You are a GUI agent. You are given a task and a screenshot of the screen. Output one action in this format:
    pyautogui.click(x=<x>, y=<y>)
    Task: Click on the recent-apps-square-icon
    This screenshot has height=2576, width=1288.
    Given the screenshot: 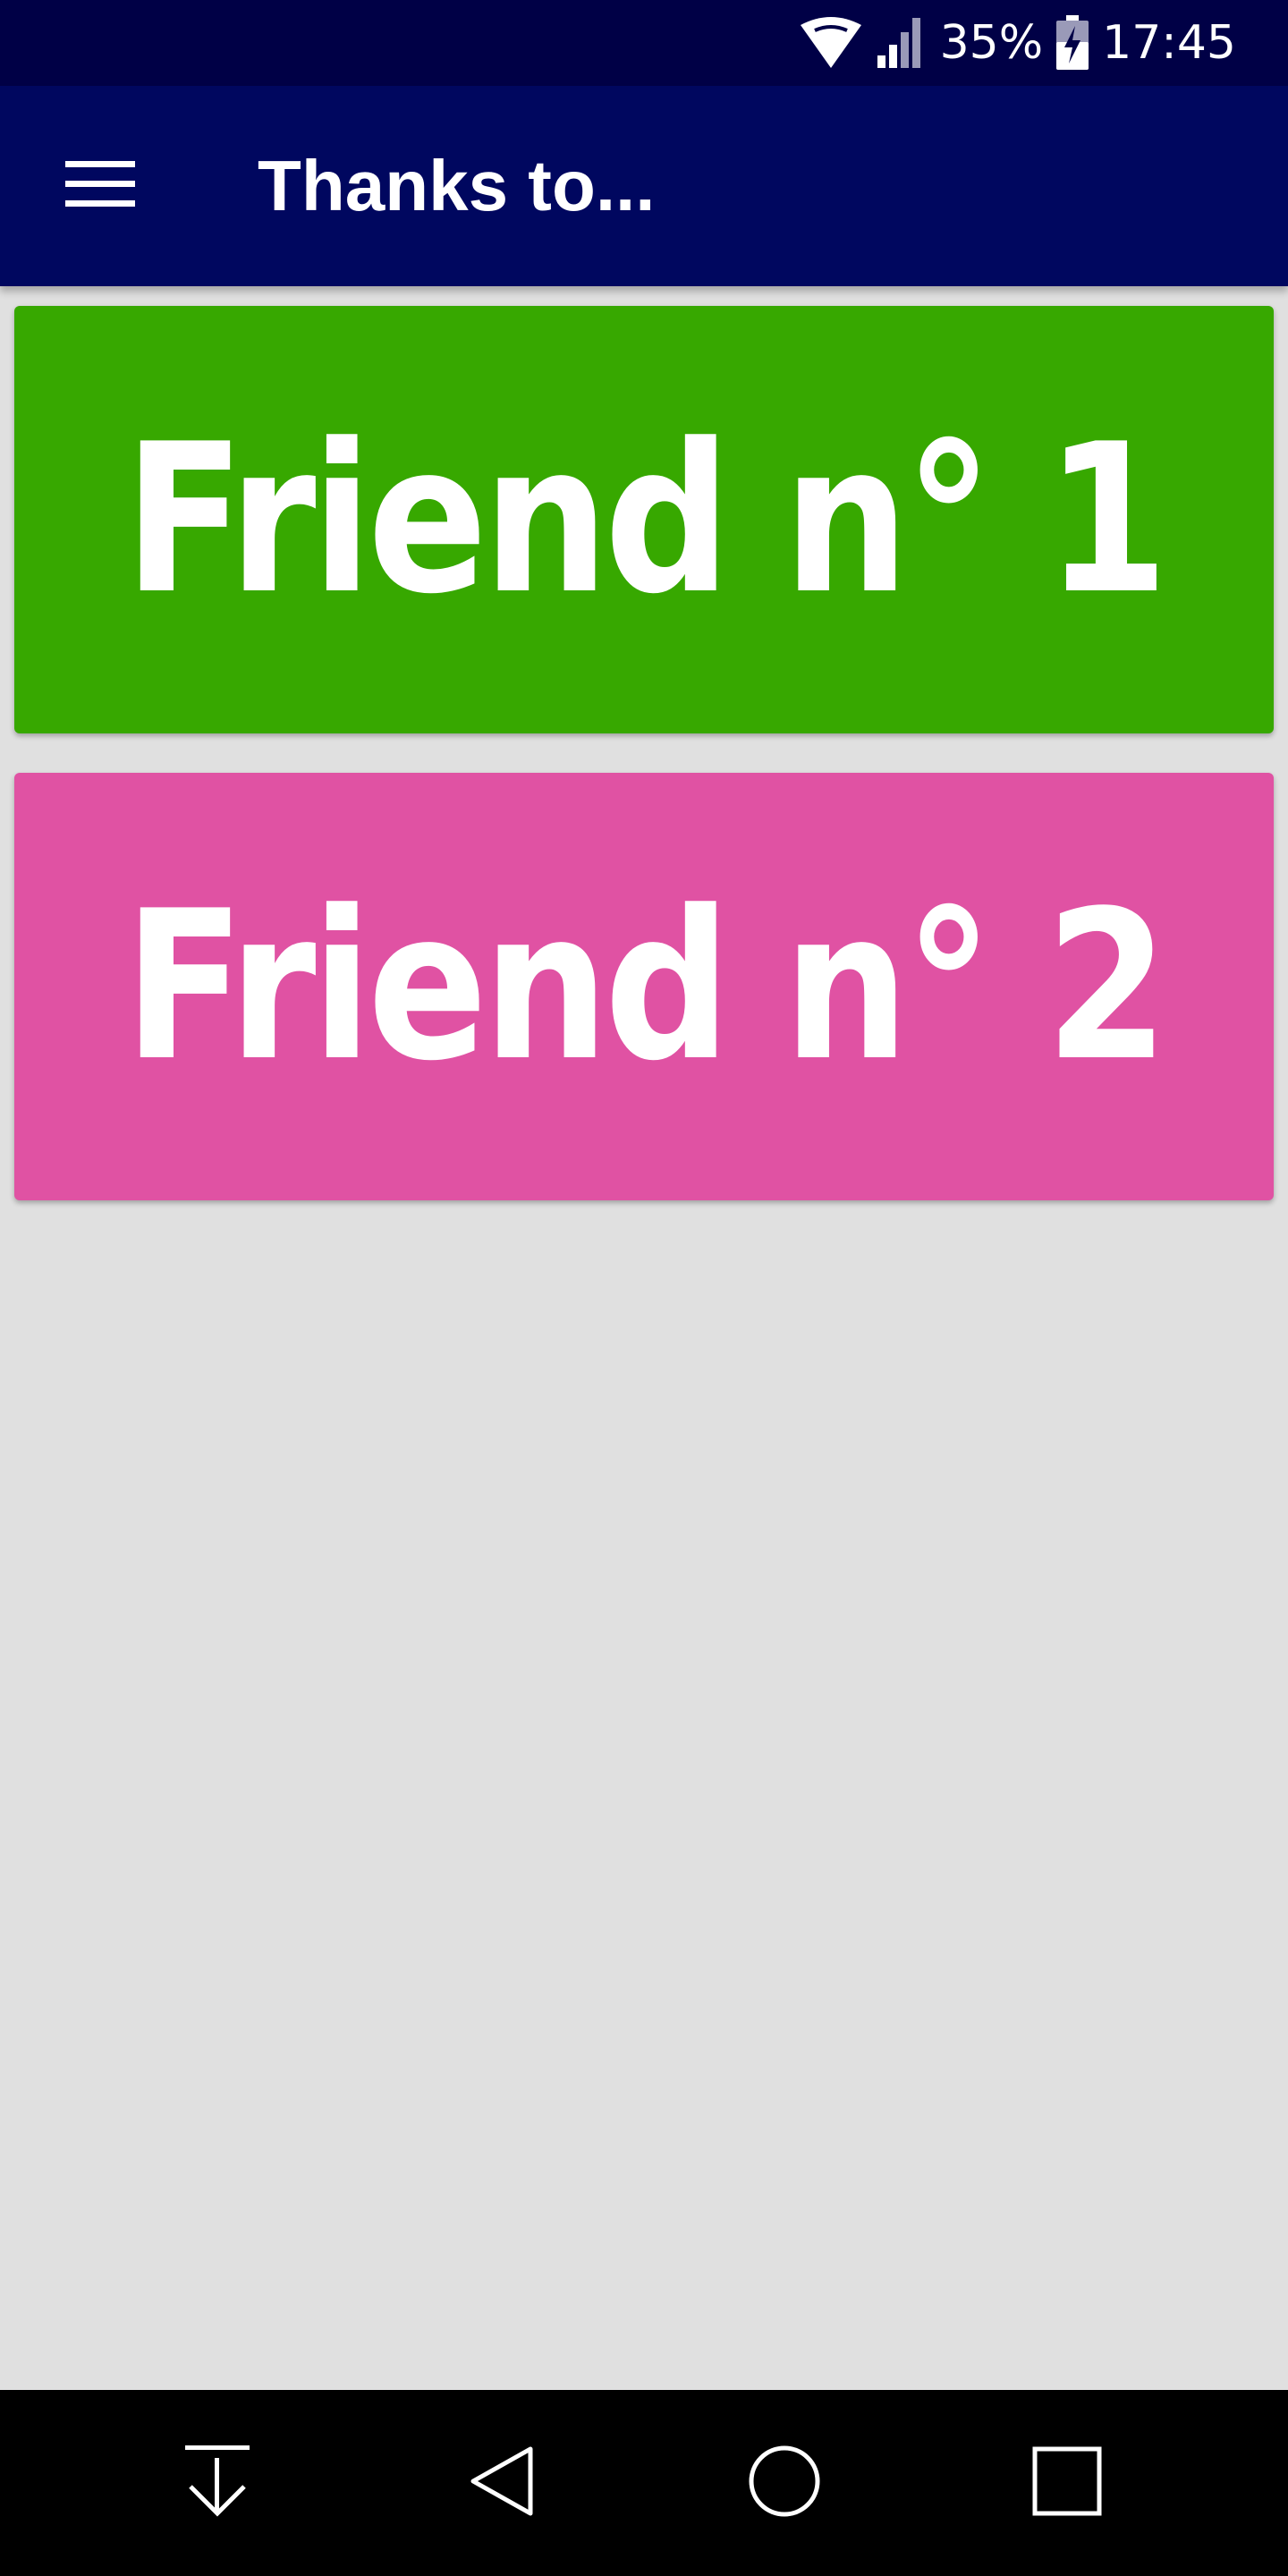 What is the action you would take?
    pyautogui.click(x=1067, y=2483)
    